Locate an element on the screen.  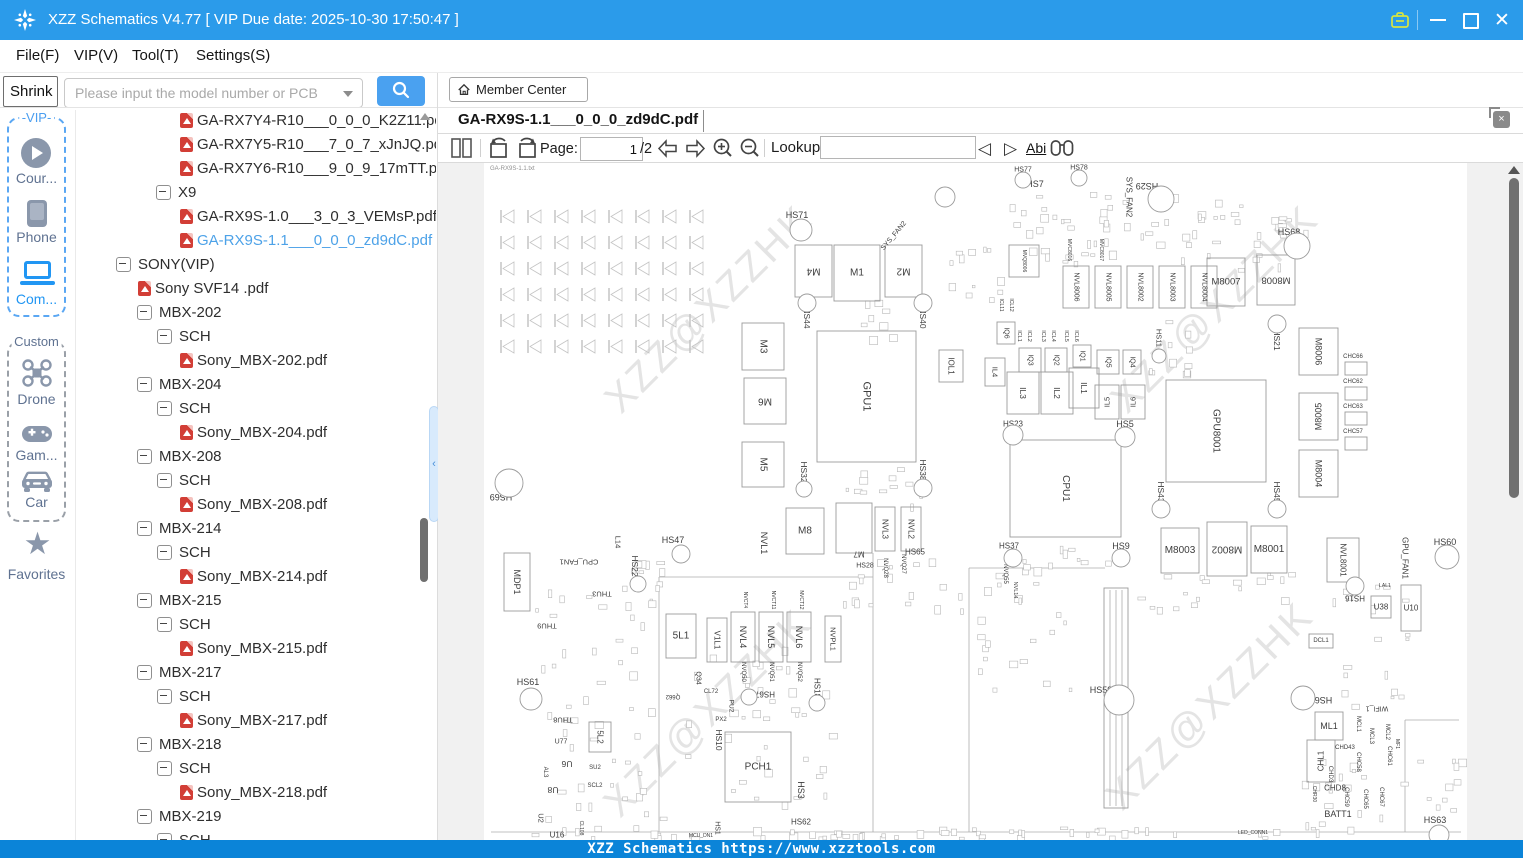
tree-item-label: GA-RX7Y5-R10___7_0_7_xJnJQ.pdf is located at coordinates (316, 144).